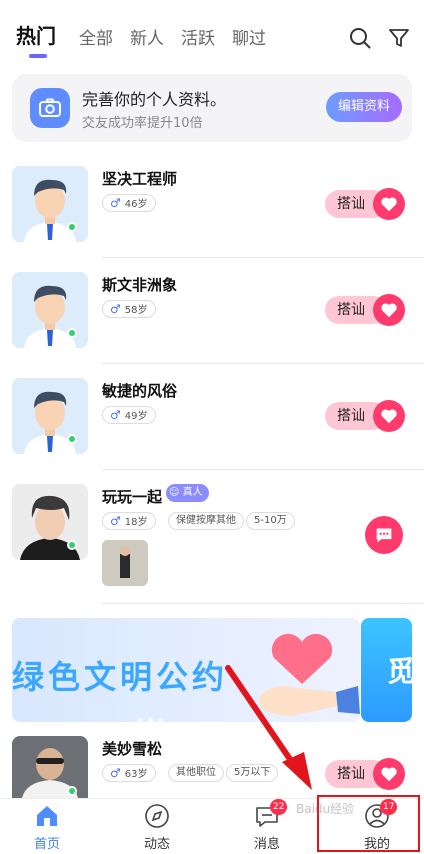  Describe the element at coordinates (132, 749) in the screenshot. I see `user-name: 美妙雪松` at that location.